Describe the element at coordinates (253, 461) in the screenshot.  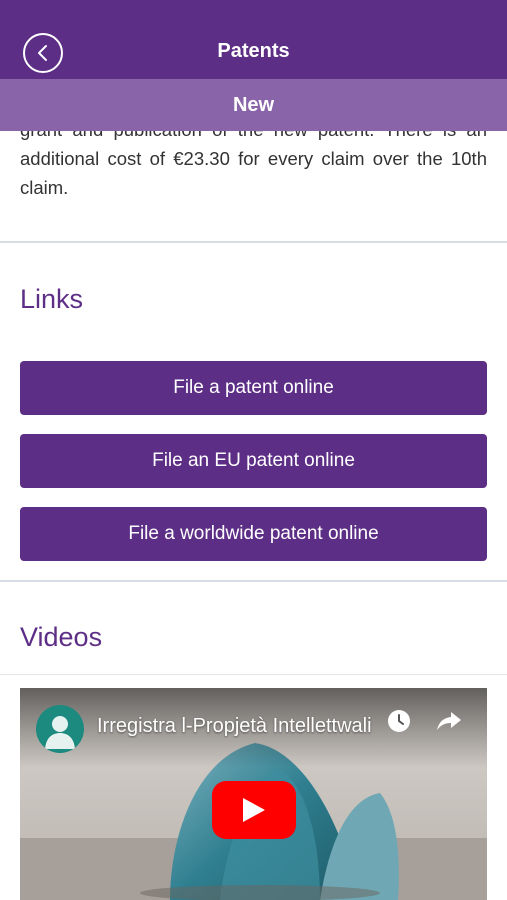
I see `file-eu-patent-online-button: File an EU patent online` at that location.